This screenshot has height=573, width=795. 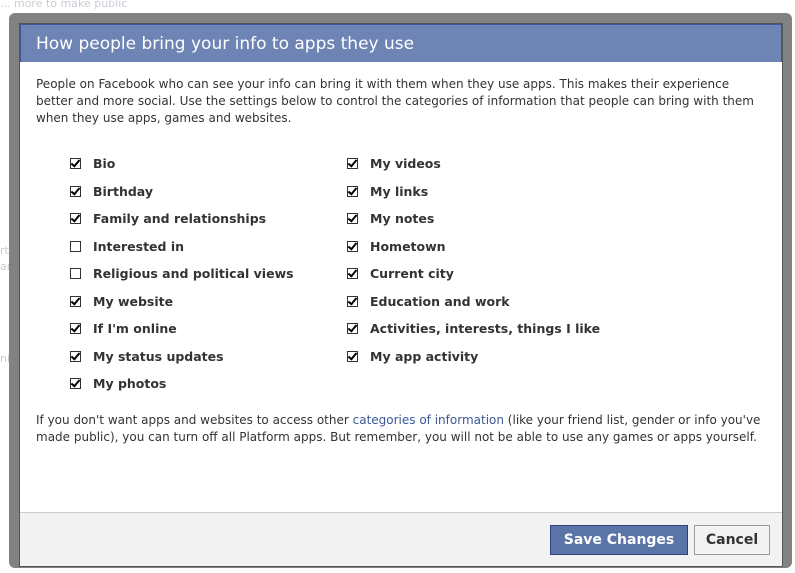 What do you see at coordinates (485, 329) in the screenshot?
I see `option-label: Activities, interests, things I like` at bounding box center [485, 329].